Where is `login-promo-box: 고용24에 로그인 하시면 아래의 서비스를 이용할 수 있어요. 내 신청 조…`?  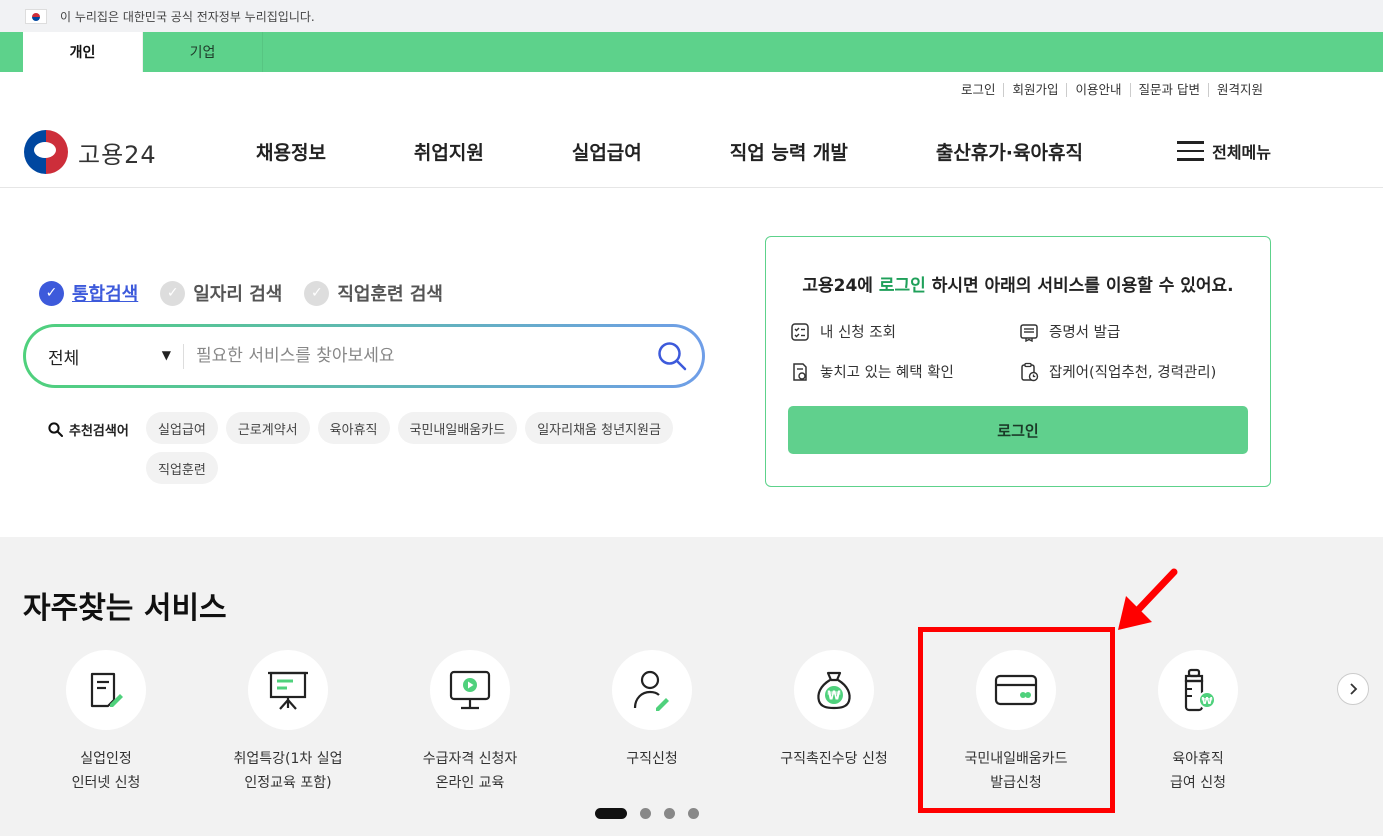 login-promo-box: 고용24에 로그인 하시면 아래의 서비스를 이용할 수 있어요. 내 신청 조… is located at coordinates (1018, 361).